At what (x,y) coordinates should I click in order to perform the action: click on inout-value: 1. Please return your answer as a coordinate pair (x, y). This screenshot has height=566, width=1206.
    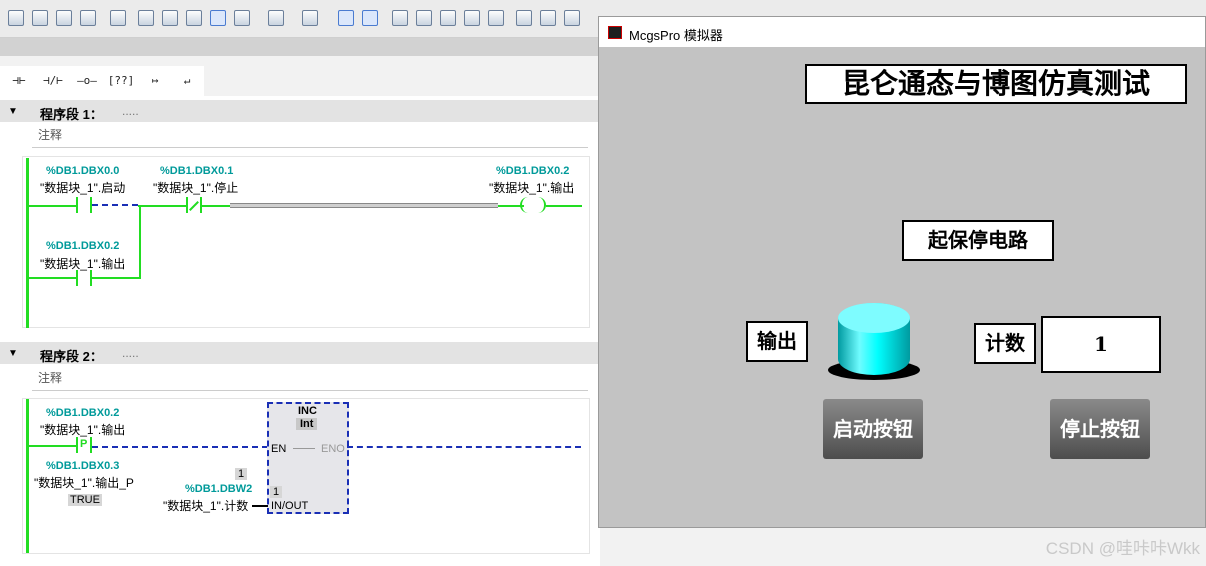
    Looking at the image, I should click on (276, 492).